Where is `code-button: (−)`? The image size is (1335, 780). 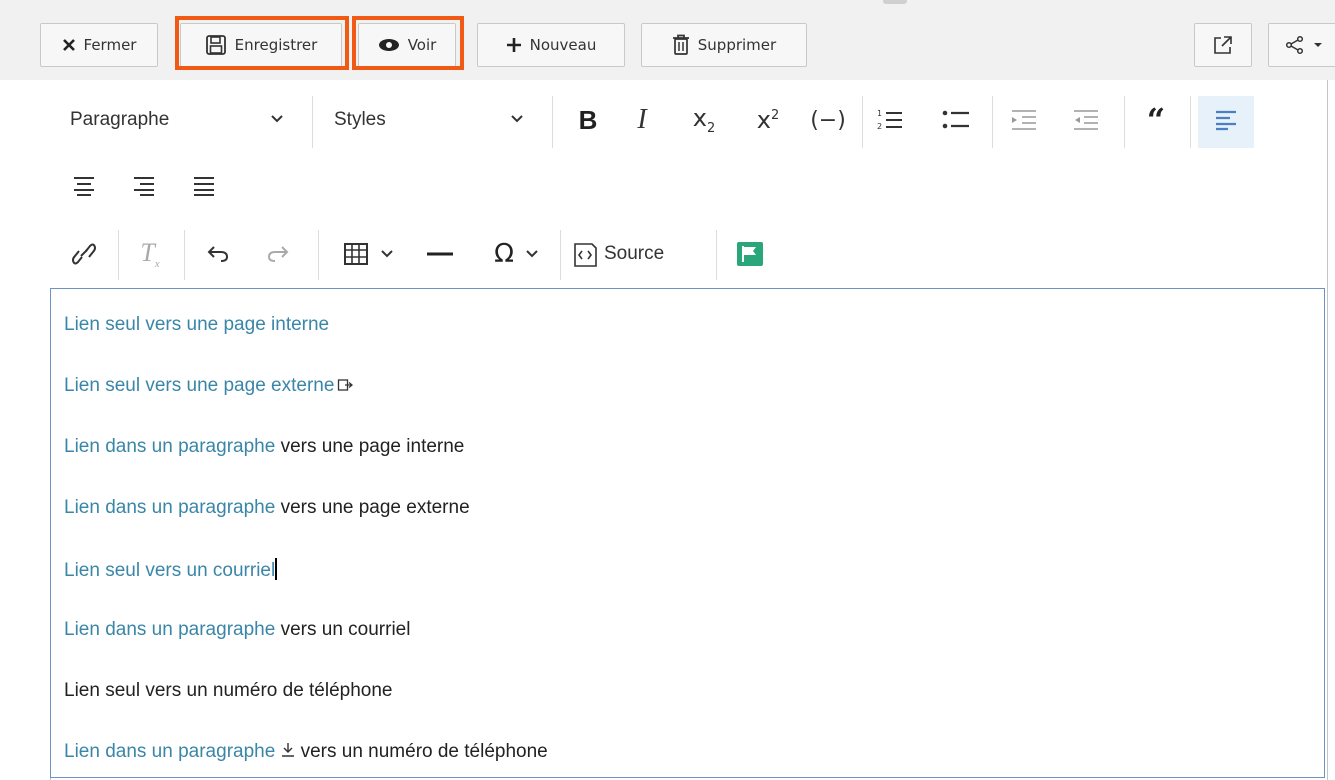 code-button: (−) is located at coordinates (828, 120).